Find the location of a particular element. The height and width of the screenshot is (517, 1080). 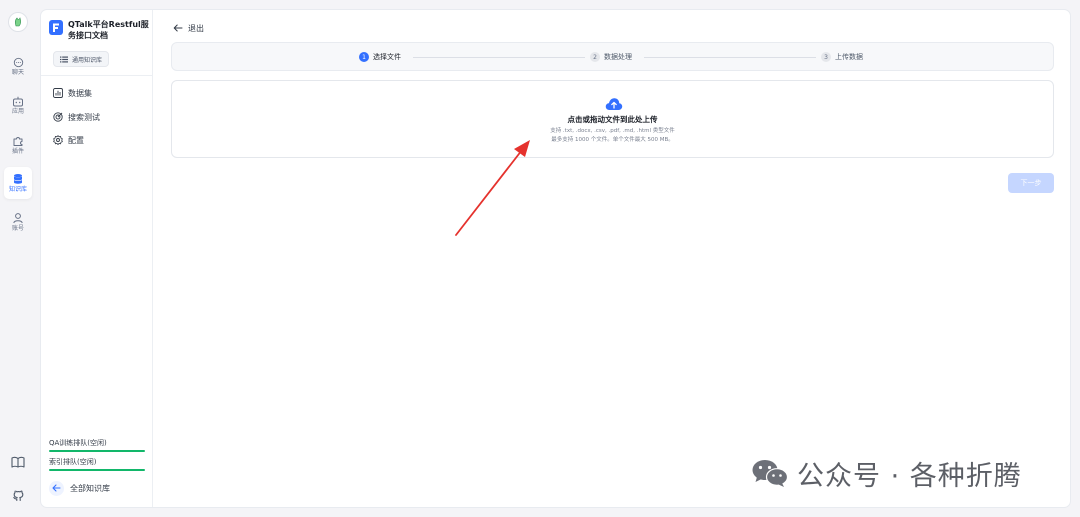

app-logo is located at coordinates (18, 22).